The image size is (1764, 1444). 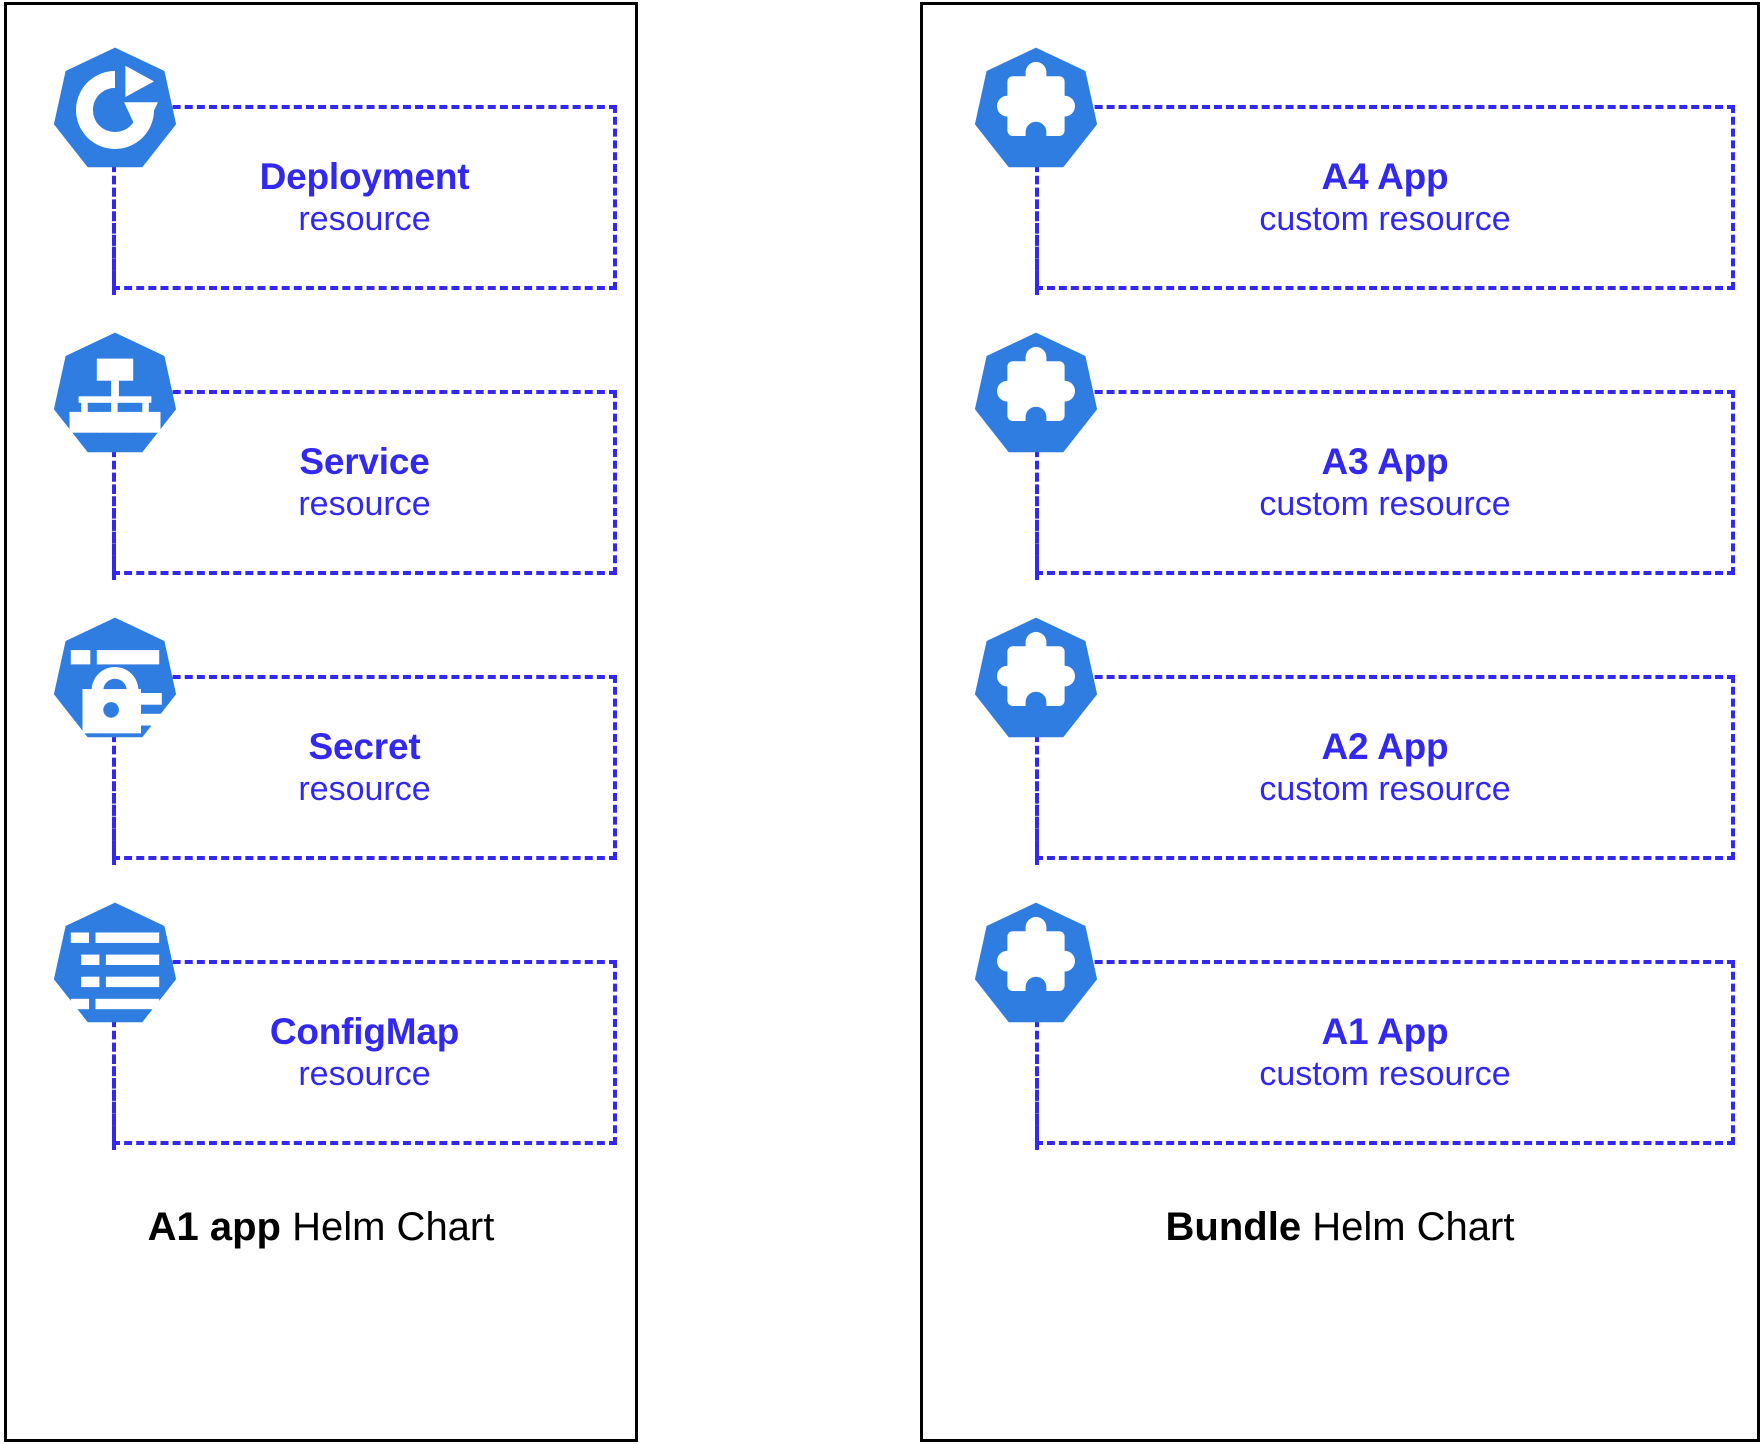 I want to click on resource-box-deployment: Deployment resource, so click(x=364, y=197).